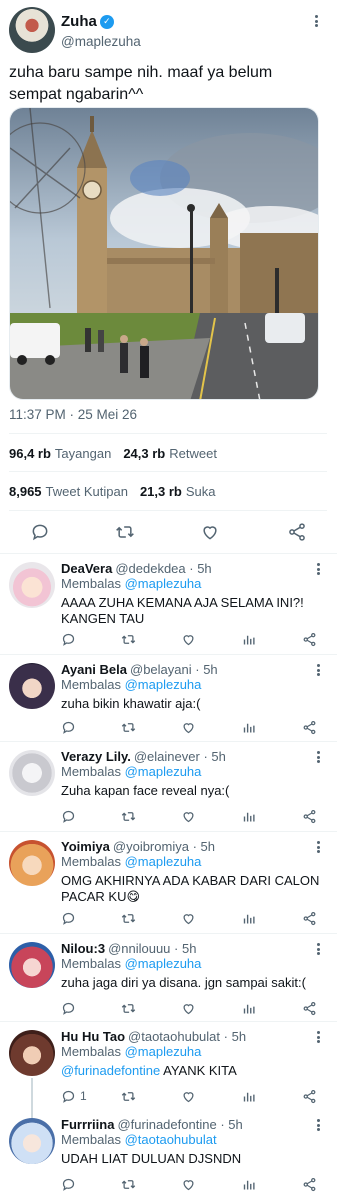  I want to click on reply-actions, so click(168, 728).